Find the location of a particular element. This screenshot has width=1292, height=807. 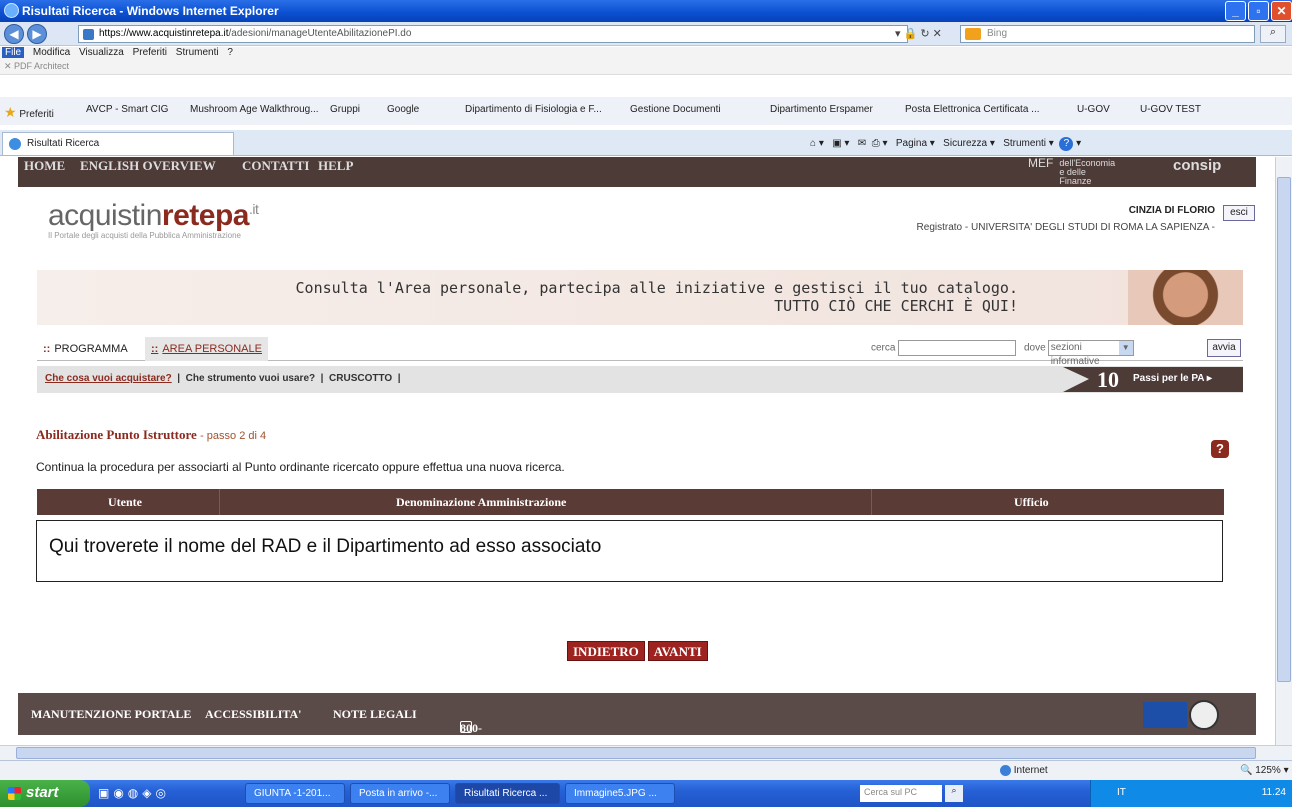

start-button: start is located at coordinates (45, 793).